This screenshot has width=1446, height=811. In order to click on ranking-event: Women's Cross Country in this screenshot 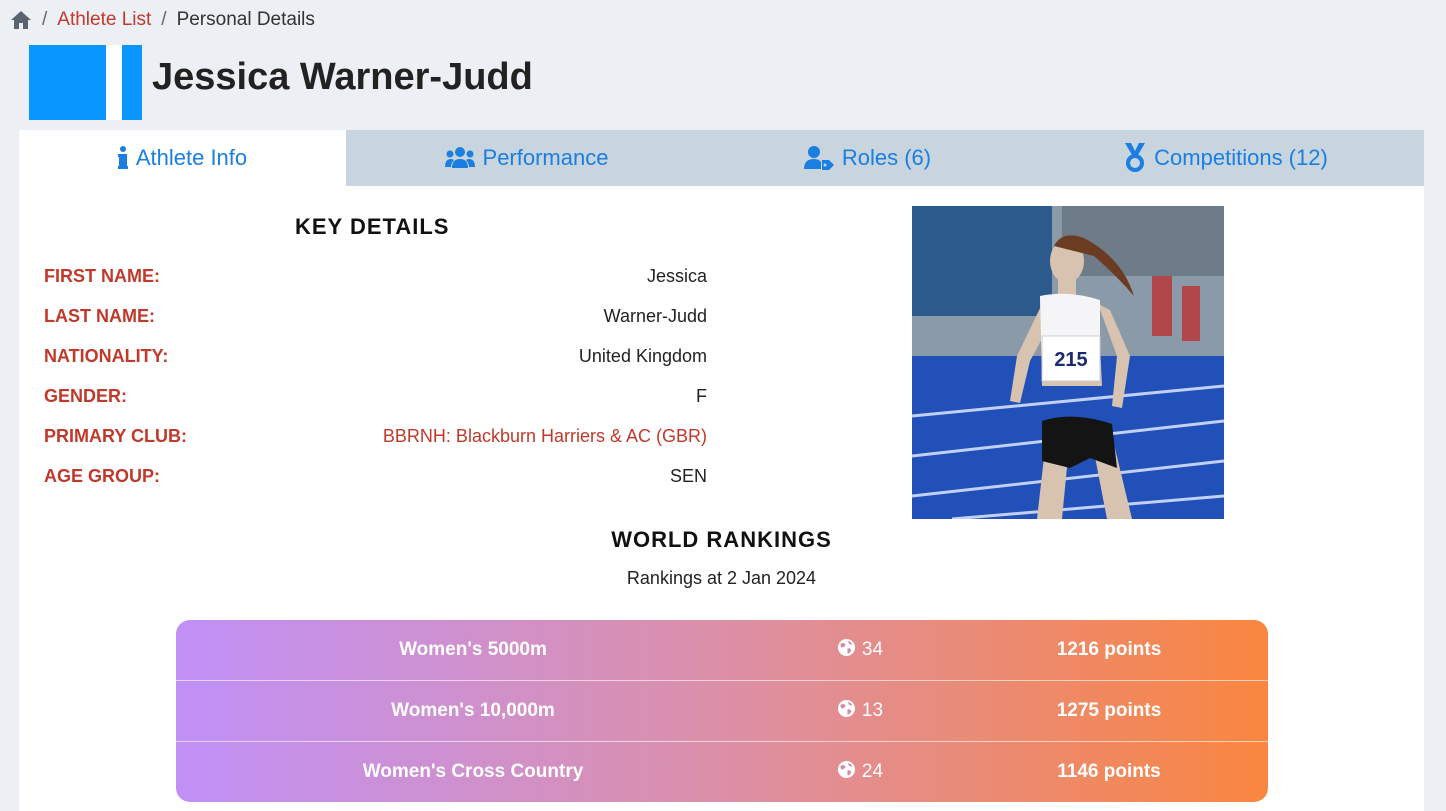, I will do `click(473, 771)`.